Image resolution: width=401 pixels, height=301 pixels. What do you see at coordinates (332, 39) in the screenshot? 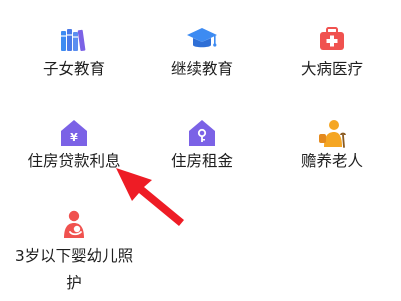
I see `medical-kit-icon` at bounding box center [332, 39].